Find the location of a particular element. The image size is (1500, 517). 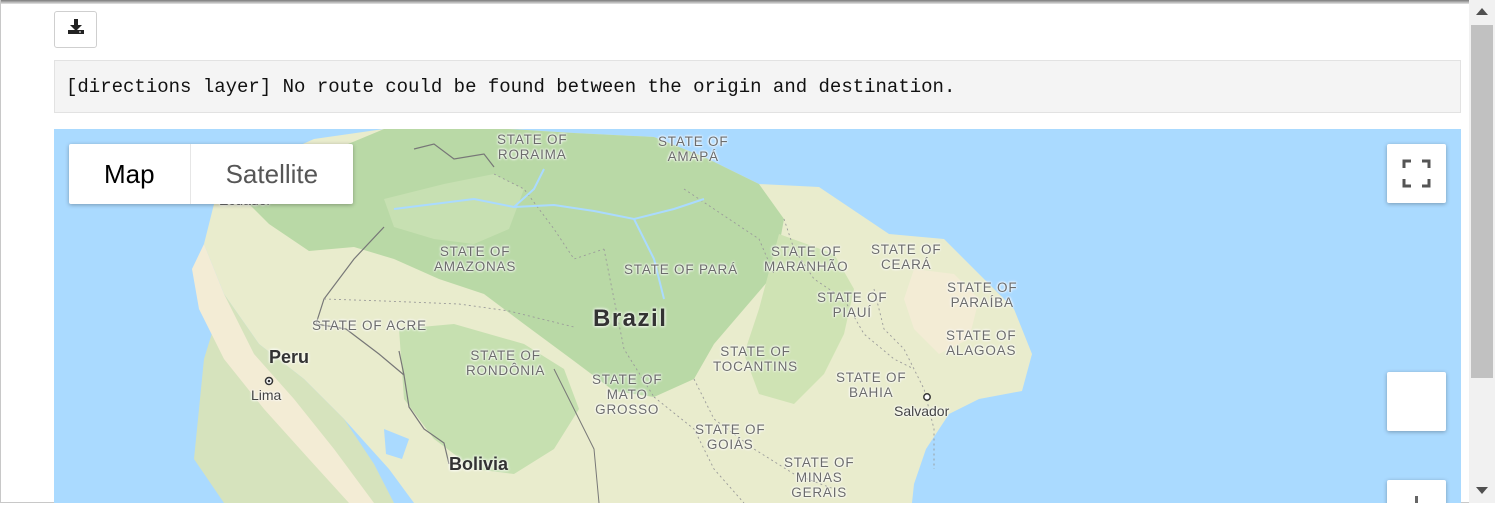

map-type-control: Map Satellite is located at coordinates (211, 174).